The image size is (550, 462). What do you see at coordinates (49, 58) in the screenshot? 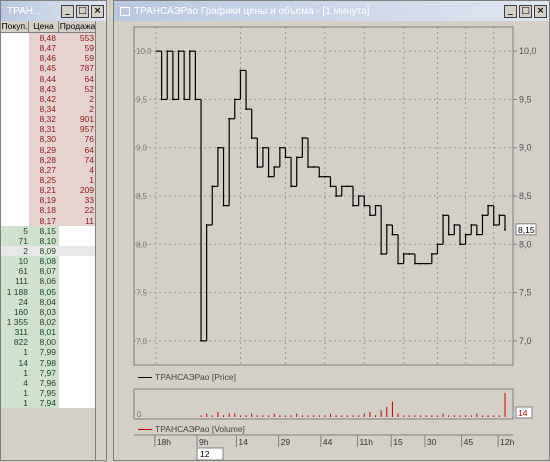
I see `ask-row: 8,46 59` at bounding box center [49, 58].